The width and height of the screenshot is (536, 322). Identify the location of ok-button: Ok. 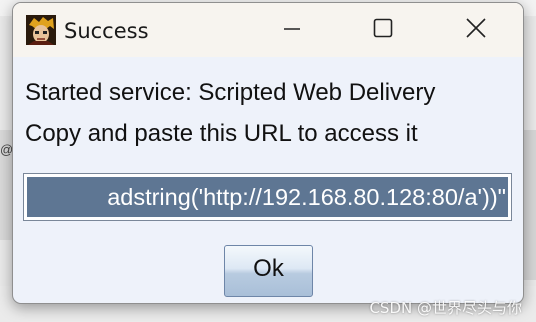
(268, 271).